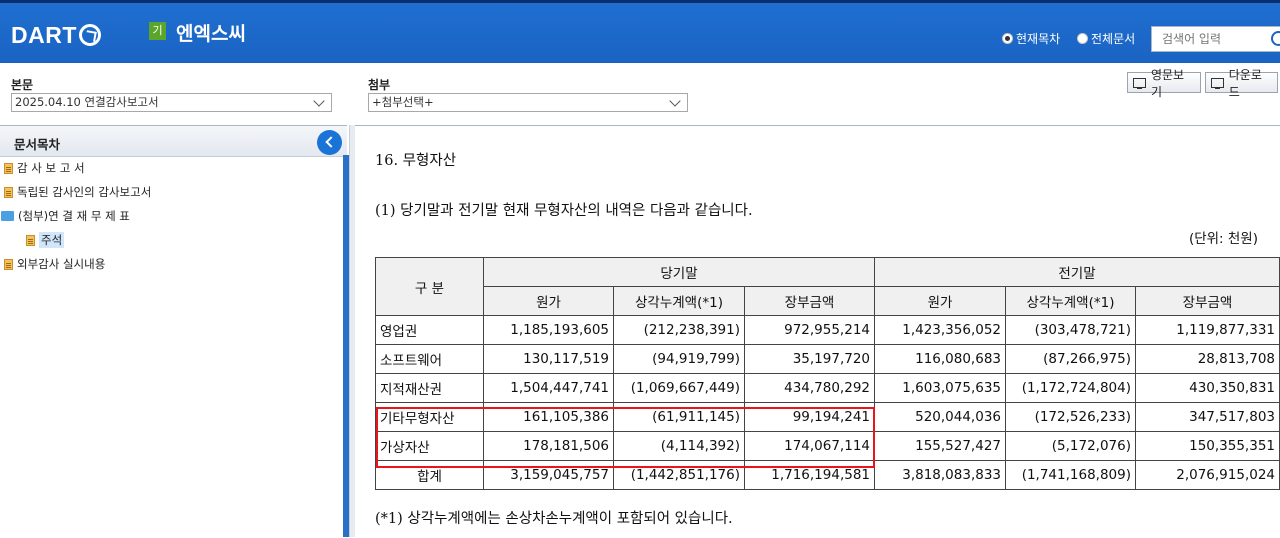  What do you see at coordinates (56, 35) in the screenshot?
I see `dart-logo: DART` at bounding box center [56, 35].